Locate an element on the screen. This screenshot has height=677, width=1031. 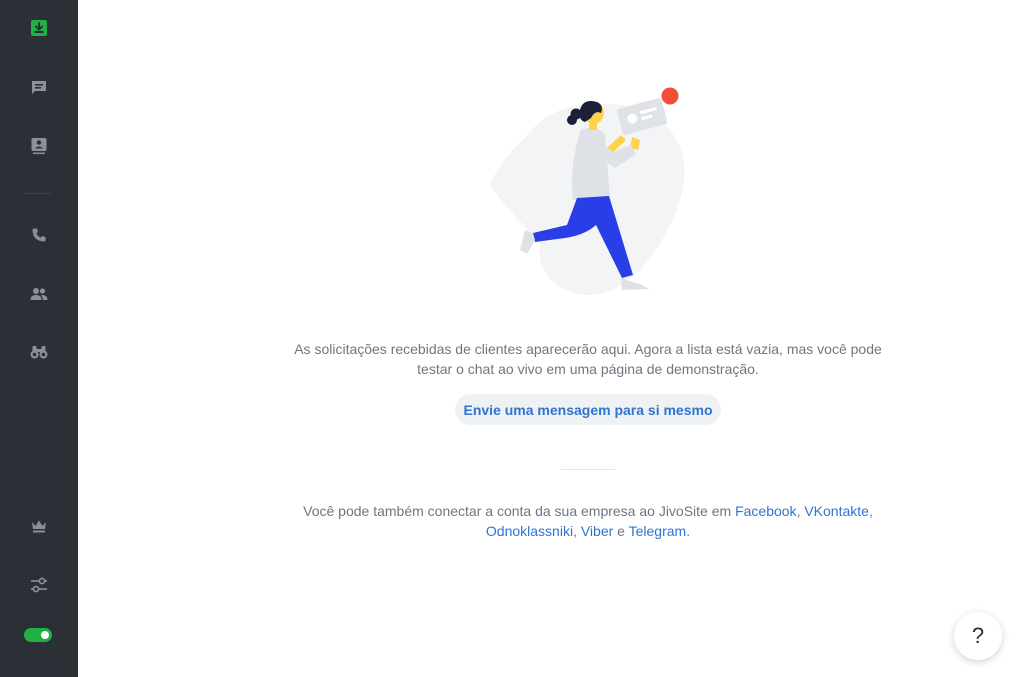
chat-icon is located at coordinates (39, 87).